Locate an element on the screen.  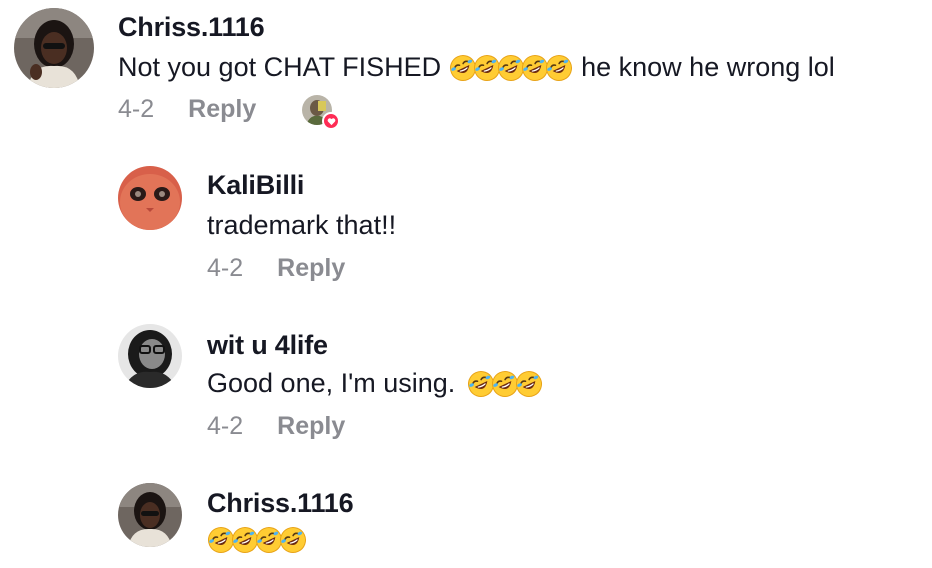
comment-username: KaliBilli is located at coordinates (255, 185).